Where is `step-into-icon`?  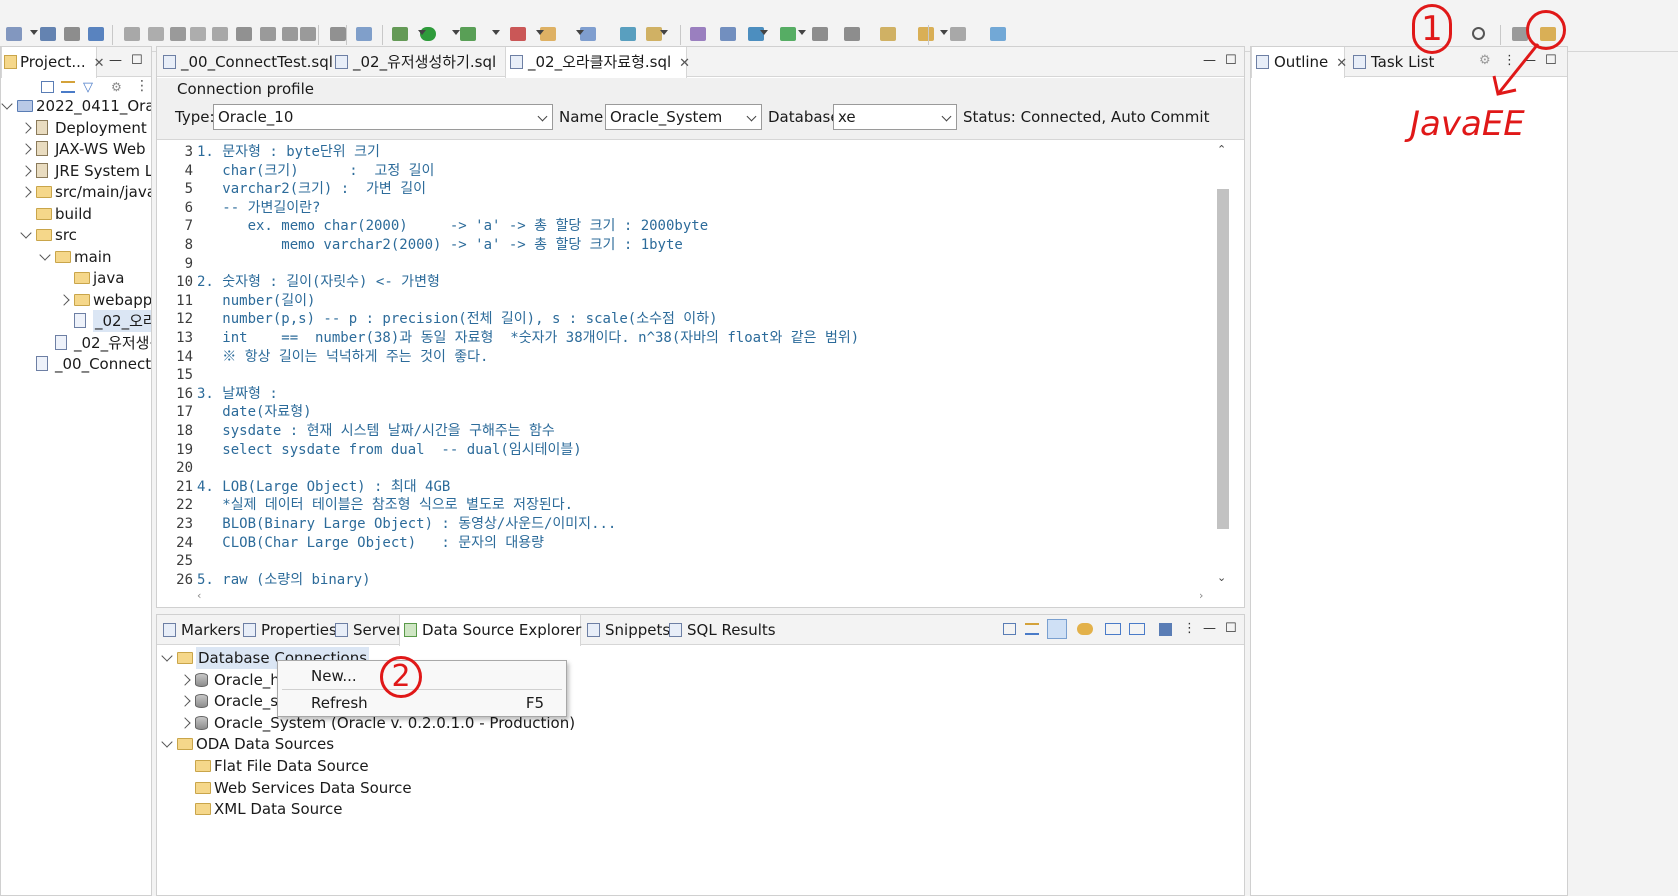
step-into-icon is located at coordinates (268, 34).